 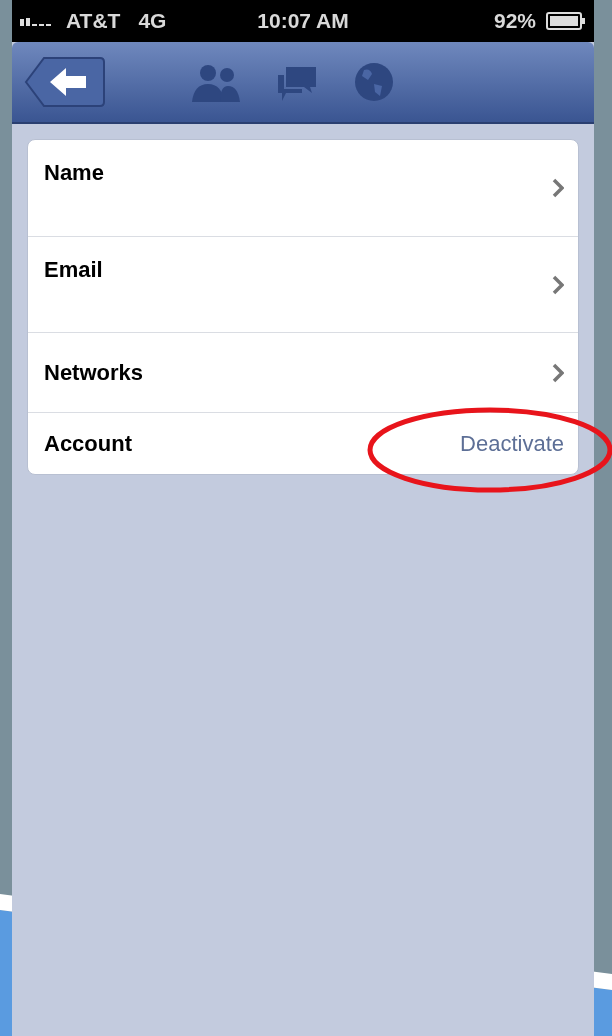 What do you see at coordinates (65, 82) in the screenshot?
I see `back-button` at bounding box center [65, 82].